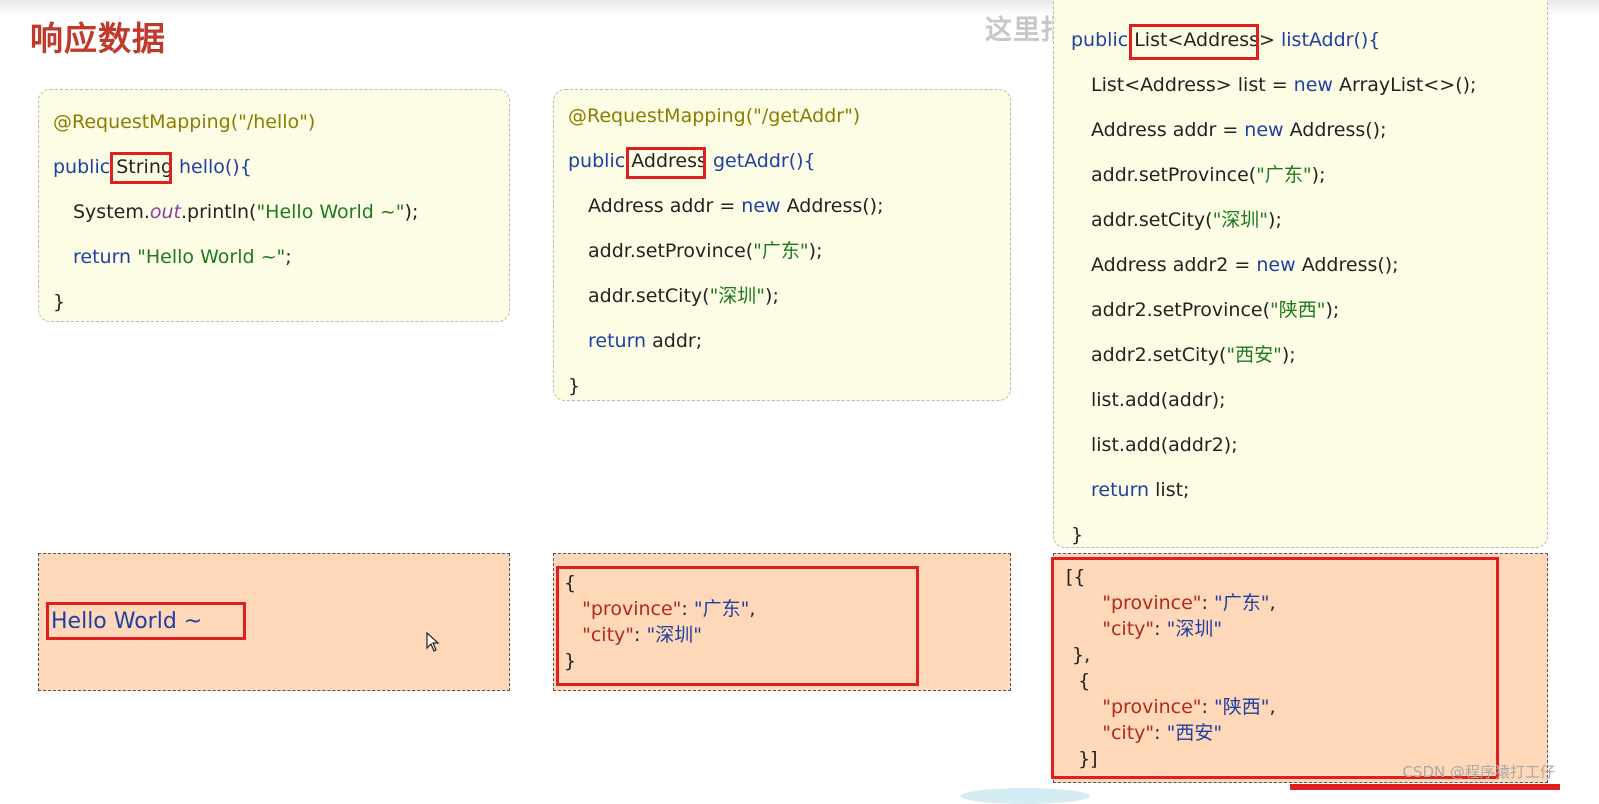  What do you see at coordinates (737, 626) in the screenshot?
I see `highlight-response-getaddr` at bounding box center [737, 626].